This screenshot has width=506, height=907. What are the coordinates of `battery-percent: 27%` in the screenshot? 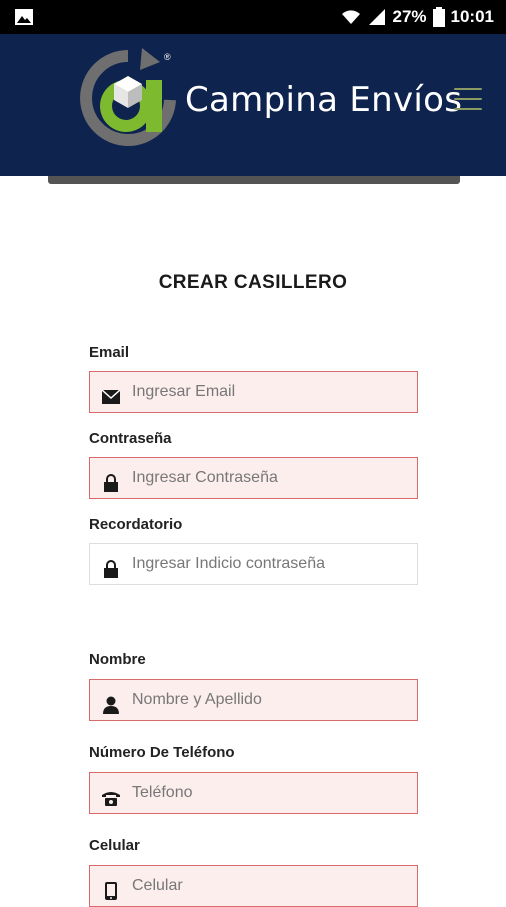 It's located at (409, 16).